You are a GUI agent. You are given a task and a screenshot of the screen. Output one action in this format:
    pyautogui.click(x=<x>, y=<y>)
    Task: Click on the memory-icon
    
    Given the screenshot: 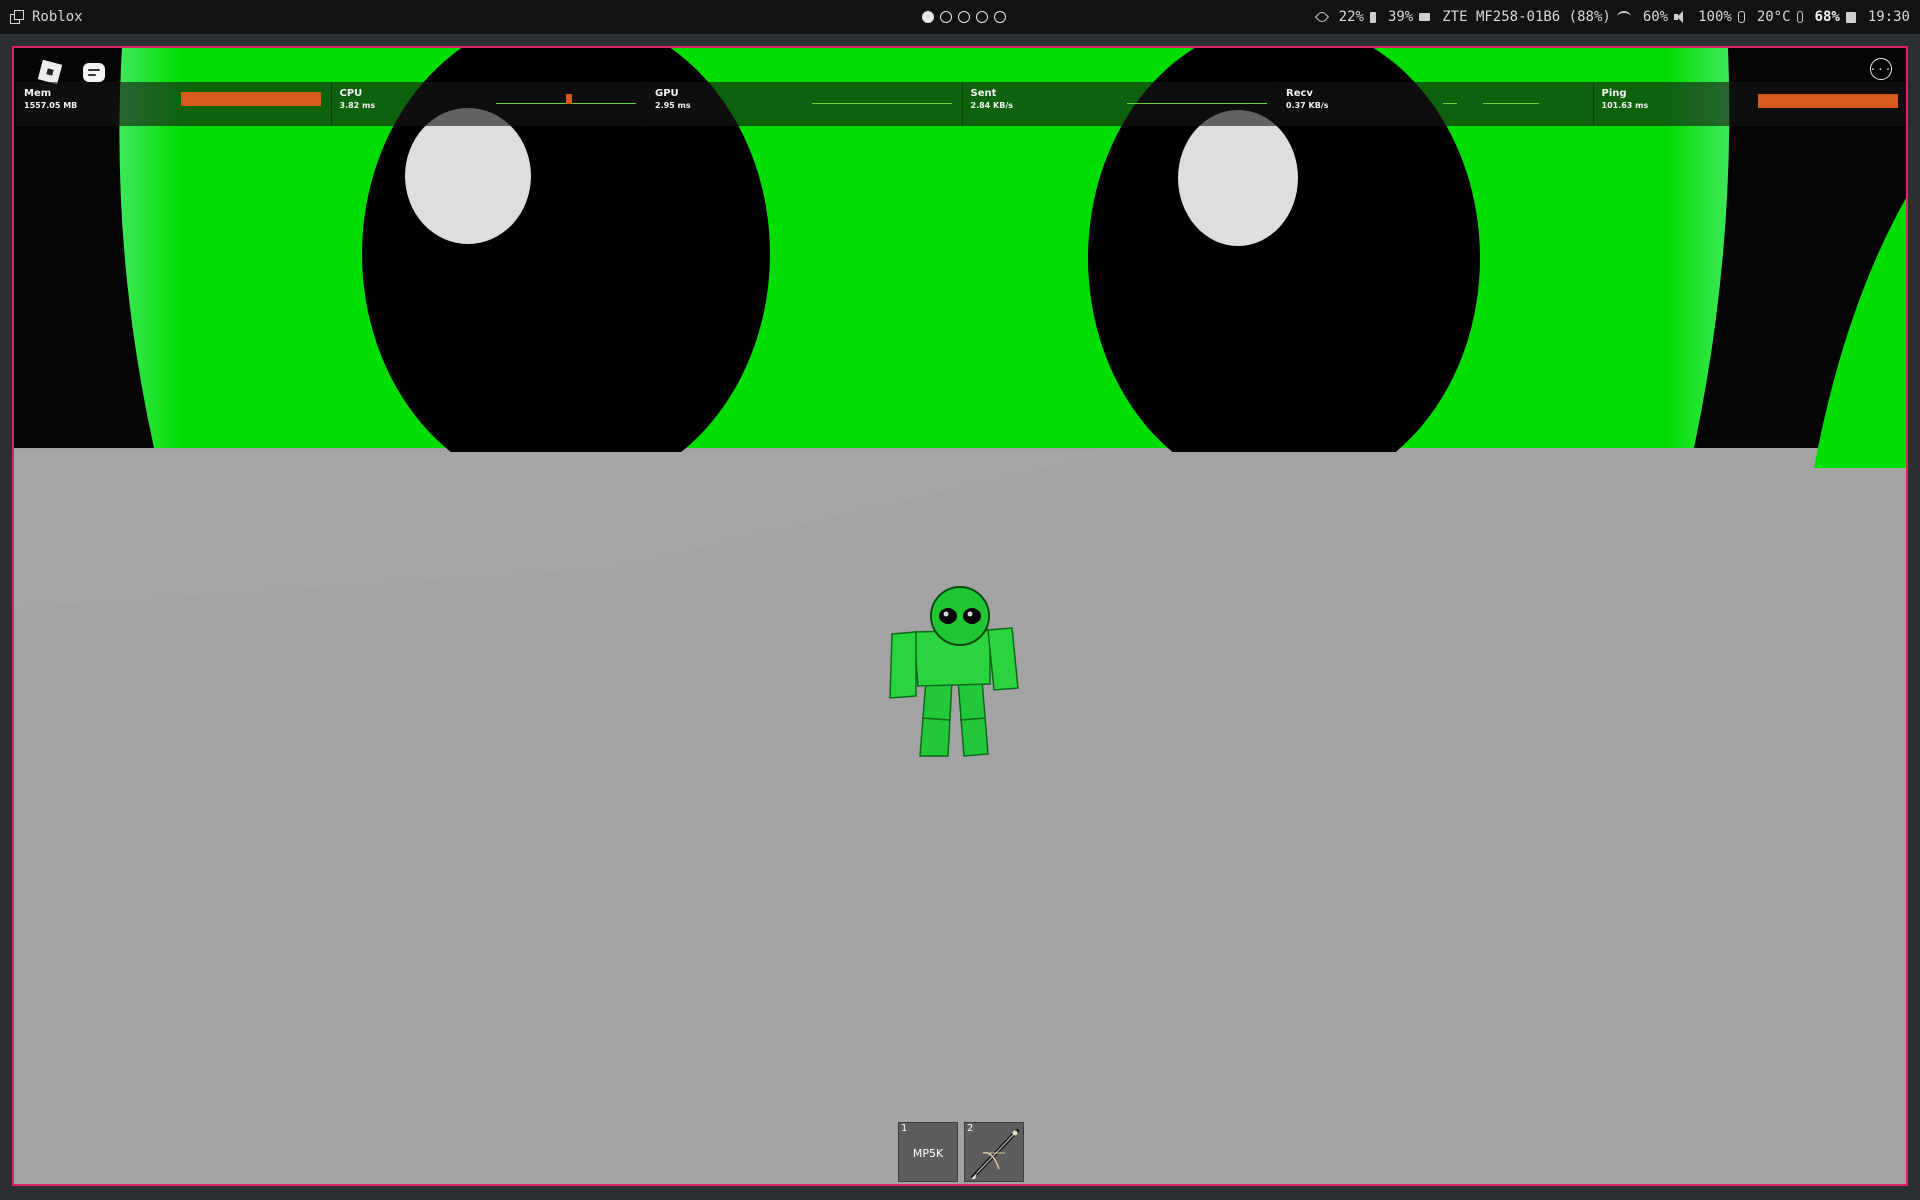 What is the action you would take?
    pyautogui.click(x=1425, y=17)
    